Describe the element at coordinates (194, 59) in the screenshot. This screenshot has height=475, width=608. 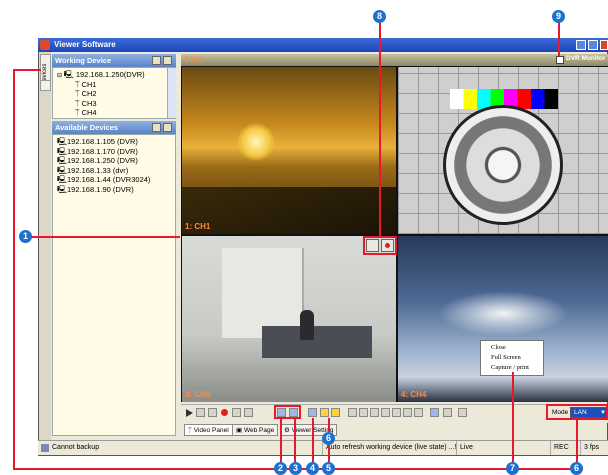
I see `live-label: Live` at that location.